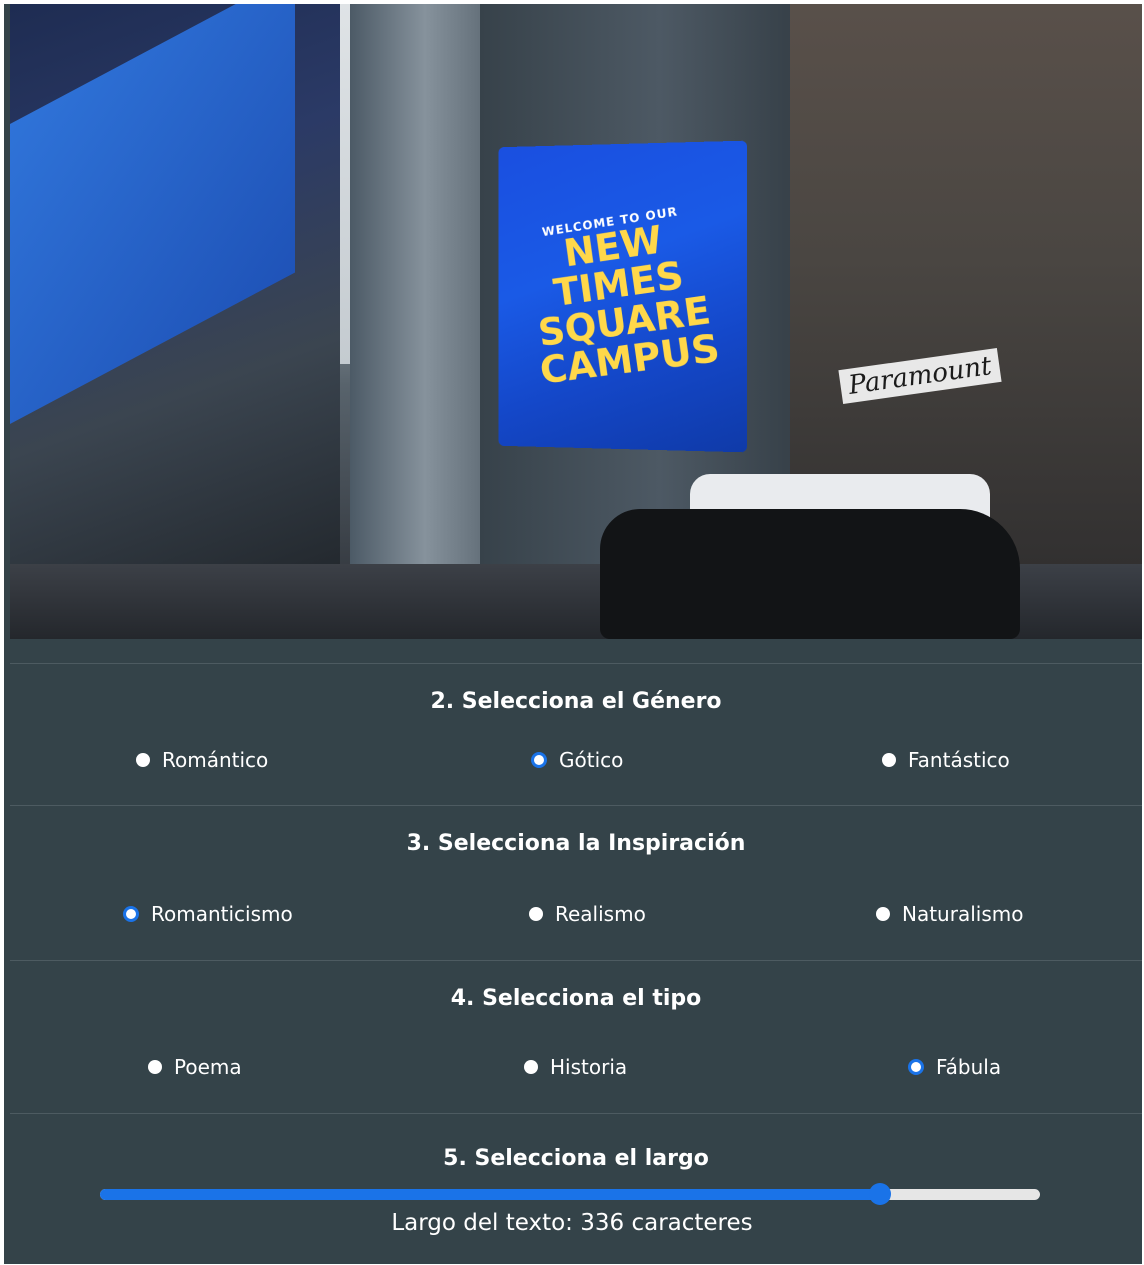  I want to click on genre-option-gotico: Gótico, so click(577, 760).